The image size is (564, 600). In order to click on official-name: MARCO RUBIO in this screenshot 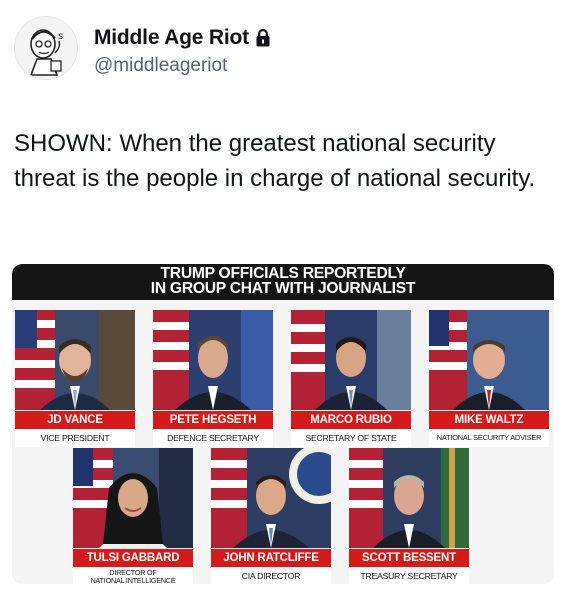, I will do `click(351, 420)`.